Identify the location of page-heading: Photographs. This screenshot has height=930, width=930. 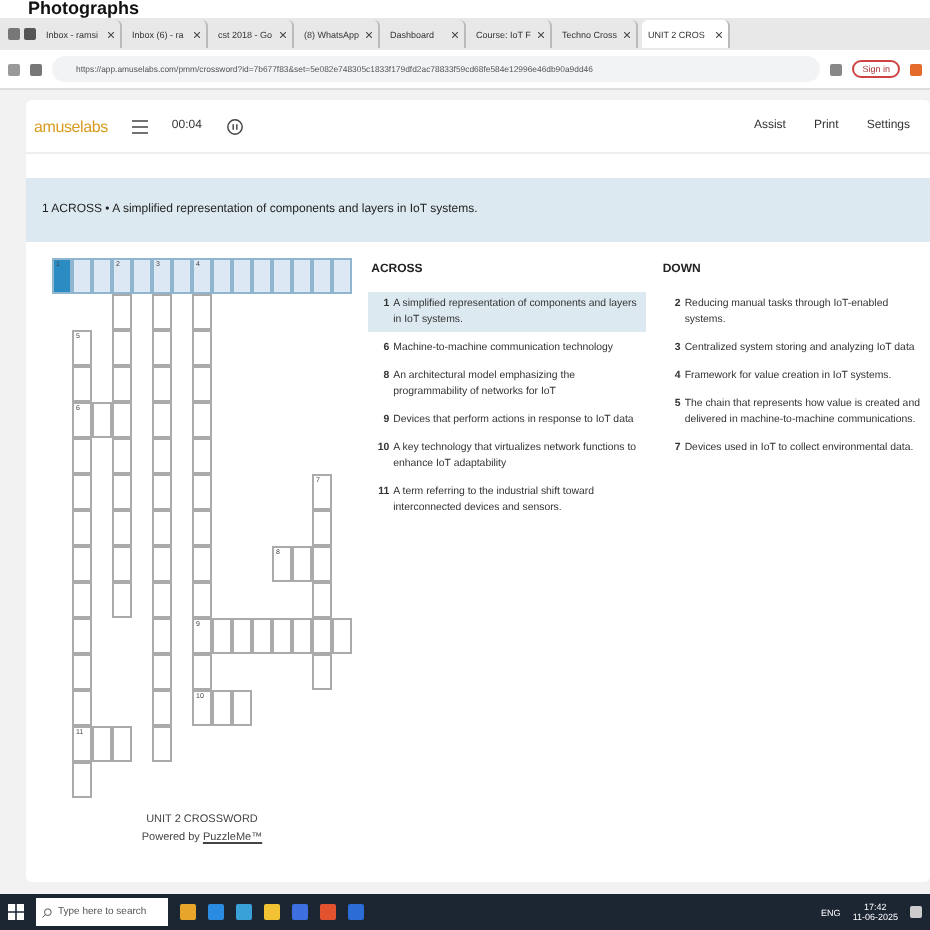
(83, 9).